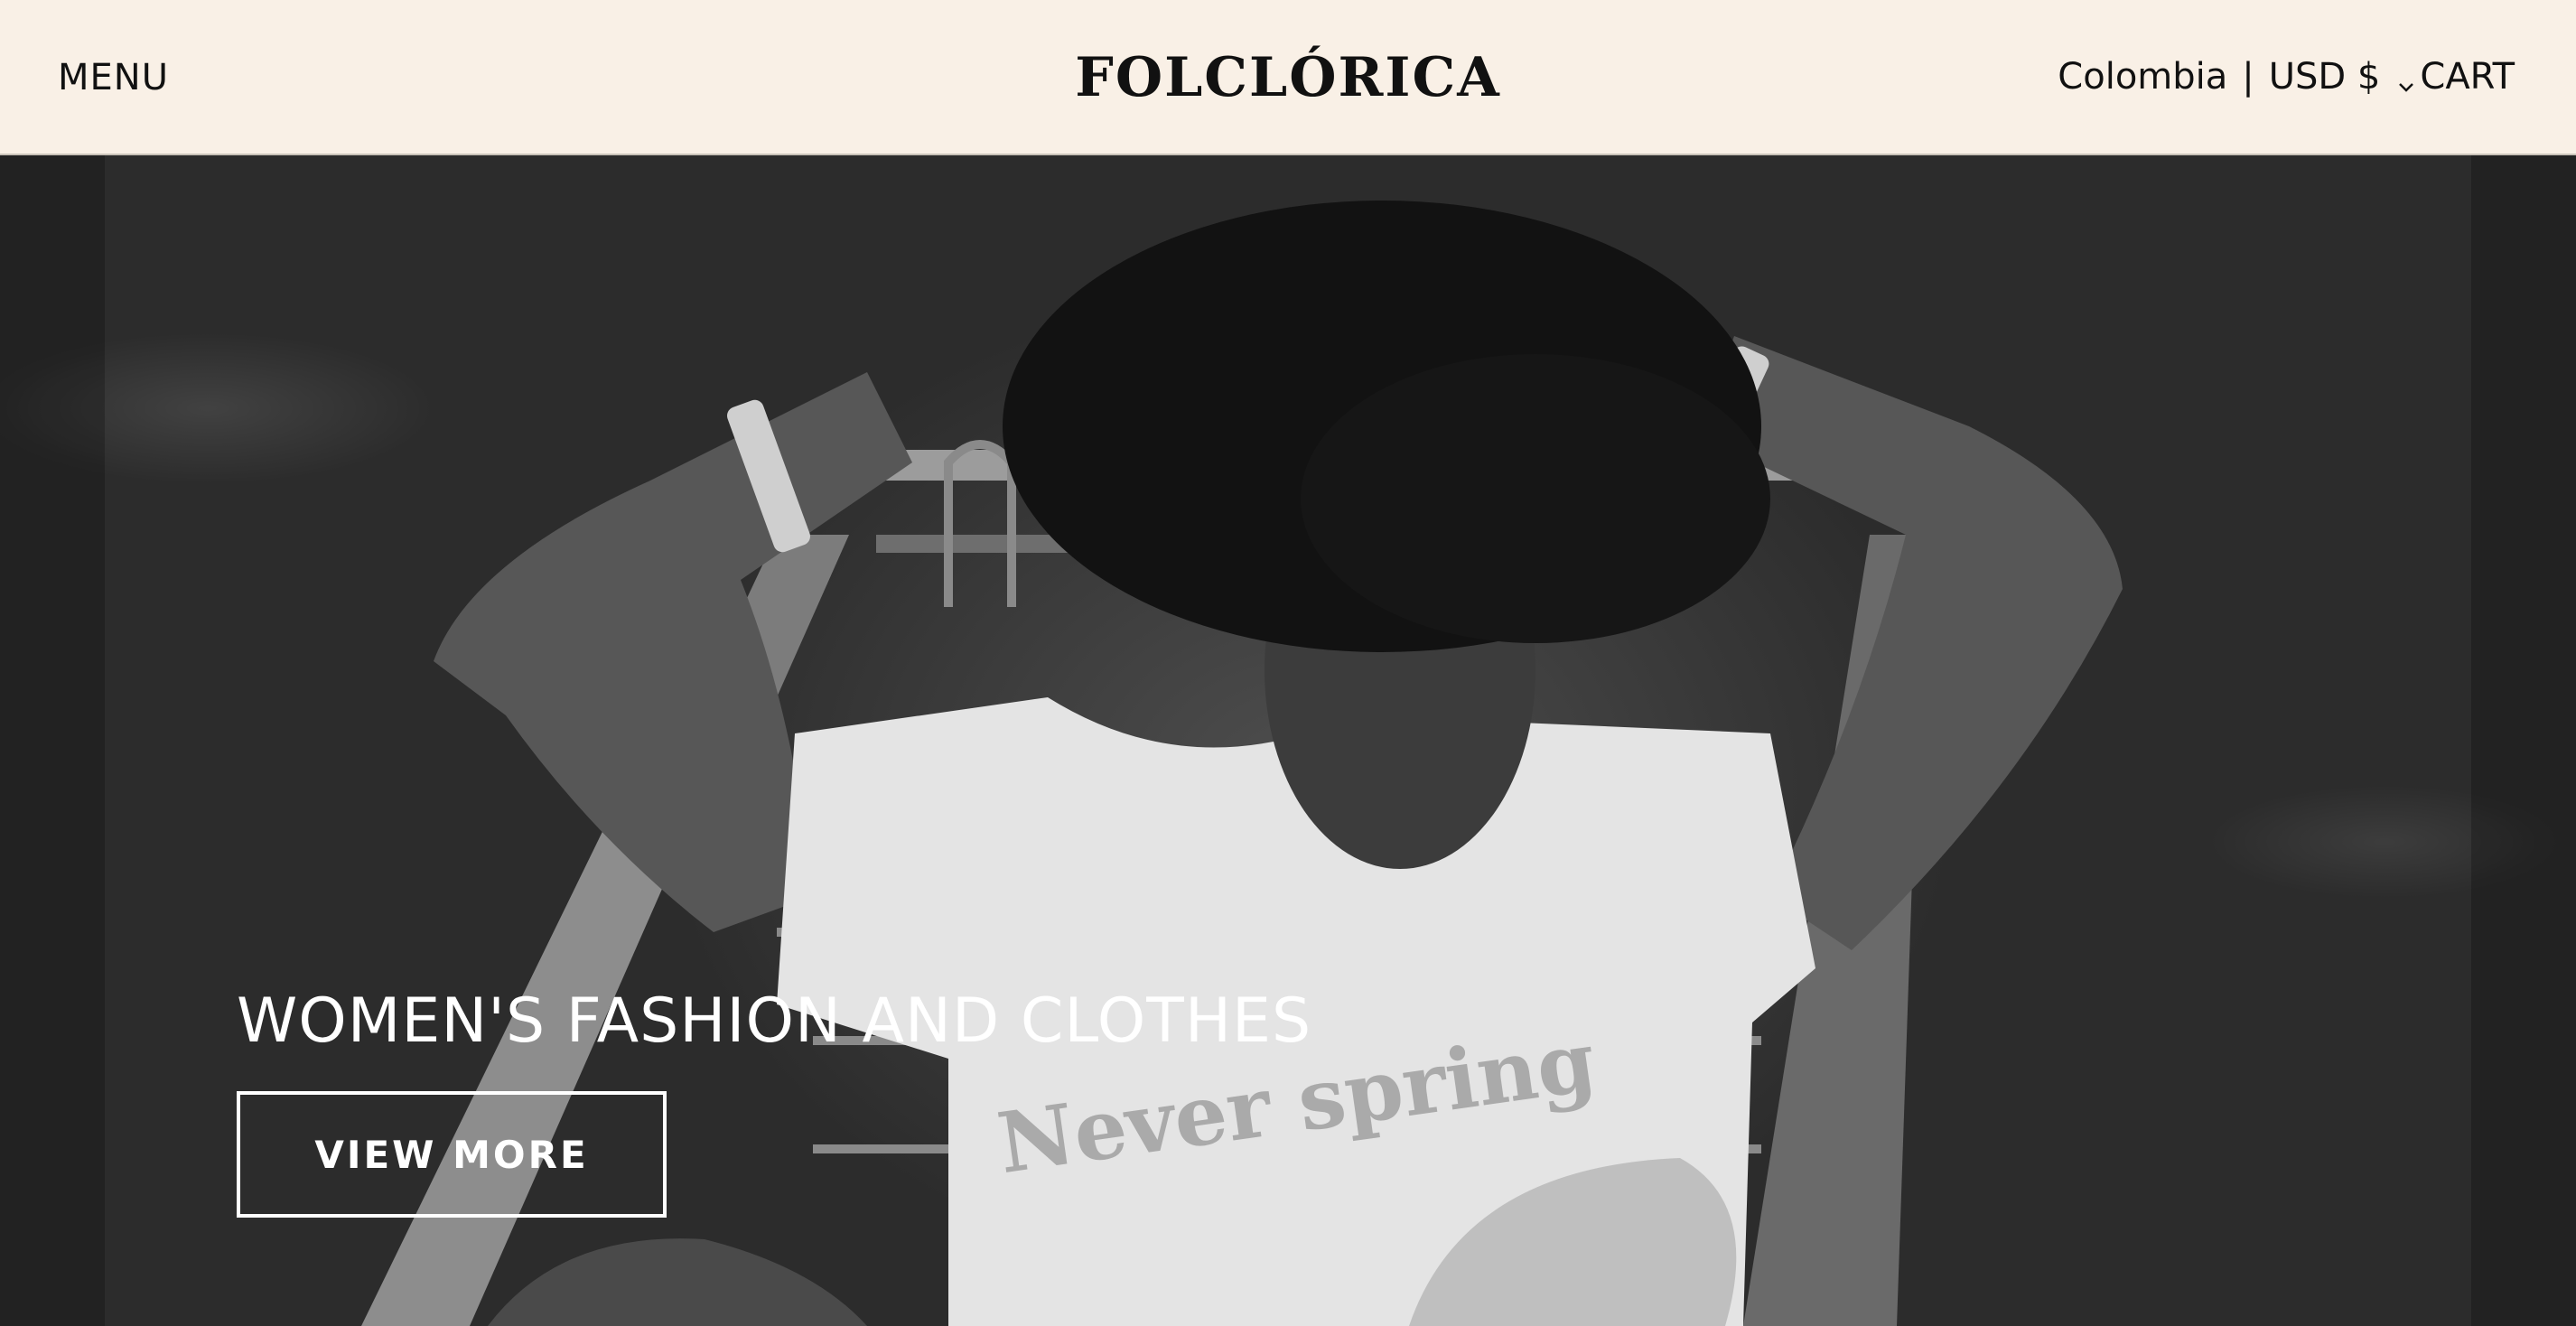 This screenshot has width=2576, height=1326. Describe the element at coordinates (2467, 76) in the screenshot. I see `cart-link: CART` at that location.